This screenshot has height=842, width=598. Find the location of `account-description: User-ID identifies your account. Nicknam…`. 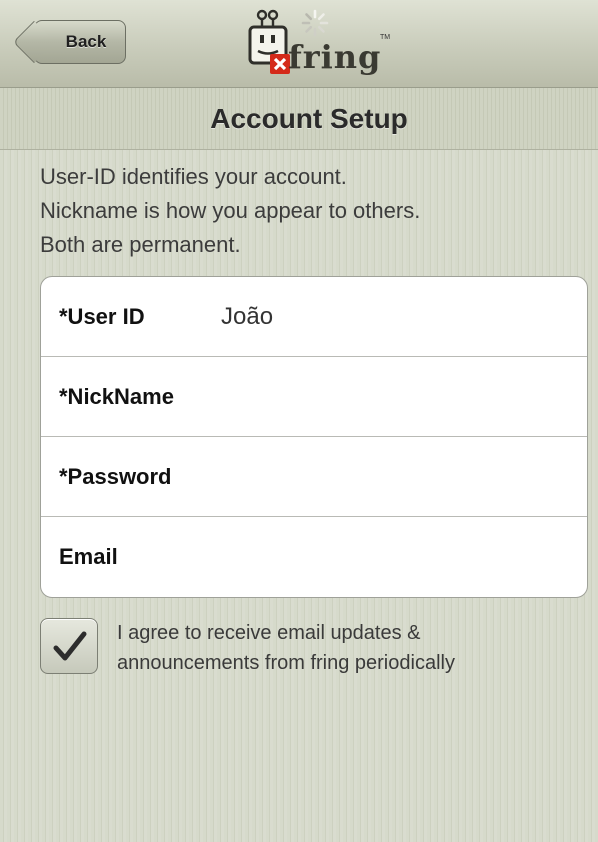

account-description: User-ID identifies your account. Nicknam… is located at coordinates (310, 211).